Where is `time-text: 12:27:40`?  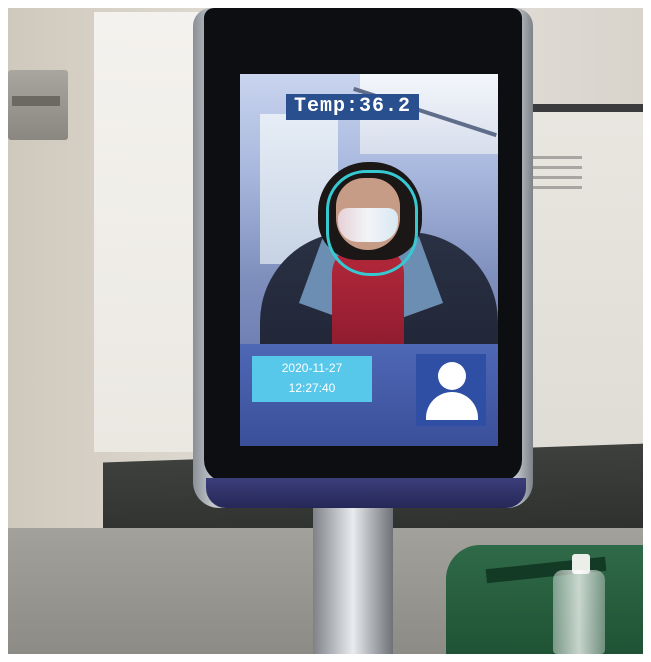 time-text: 12:27:40 is located at coordinates (312, 388).